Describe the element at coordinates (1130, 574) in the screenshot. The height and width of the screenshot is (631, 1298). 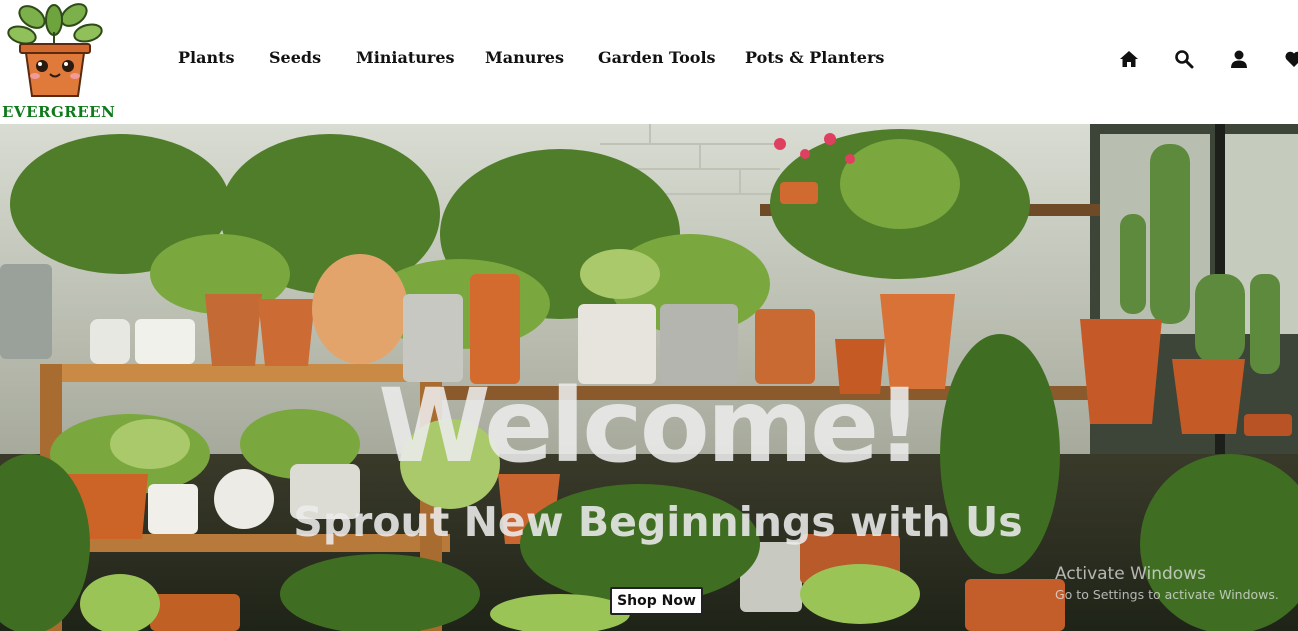
I see `watermark-title: Activate Windows` at that location.